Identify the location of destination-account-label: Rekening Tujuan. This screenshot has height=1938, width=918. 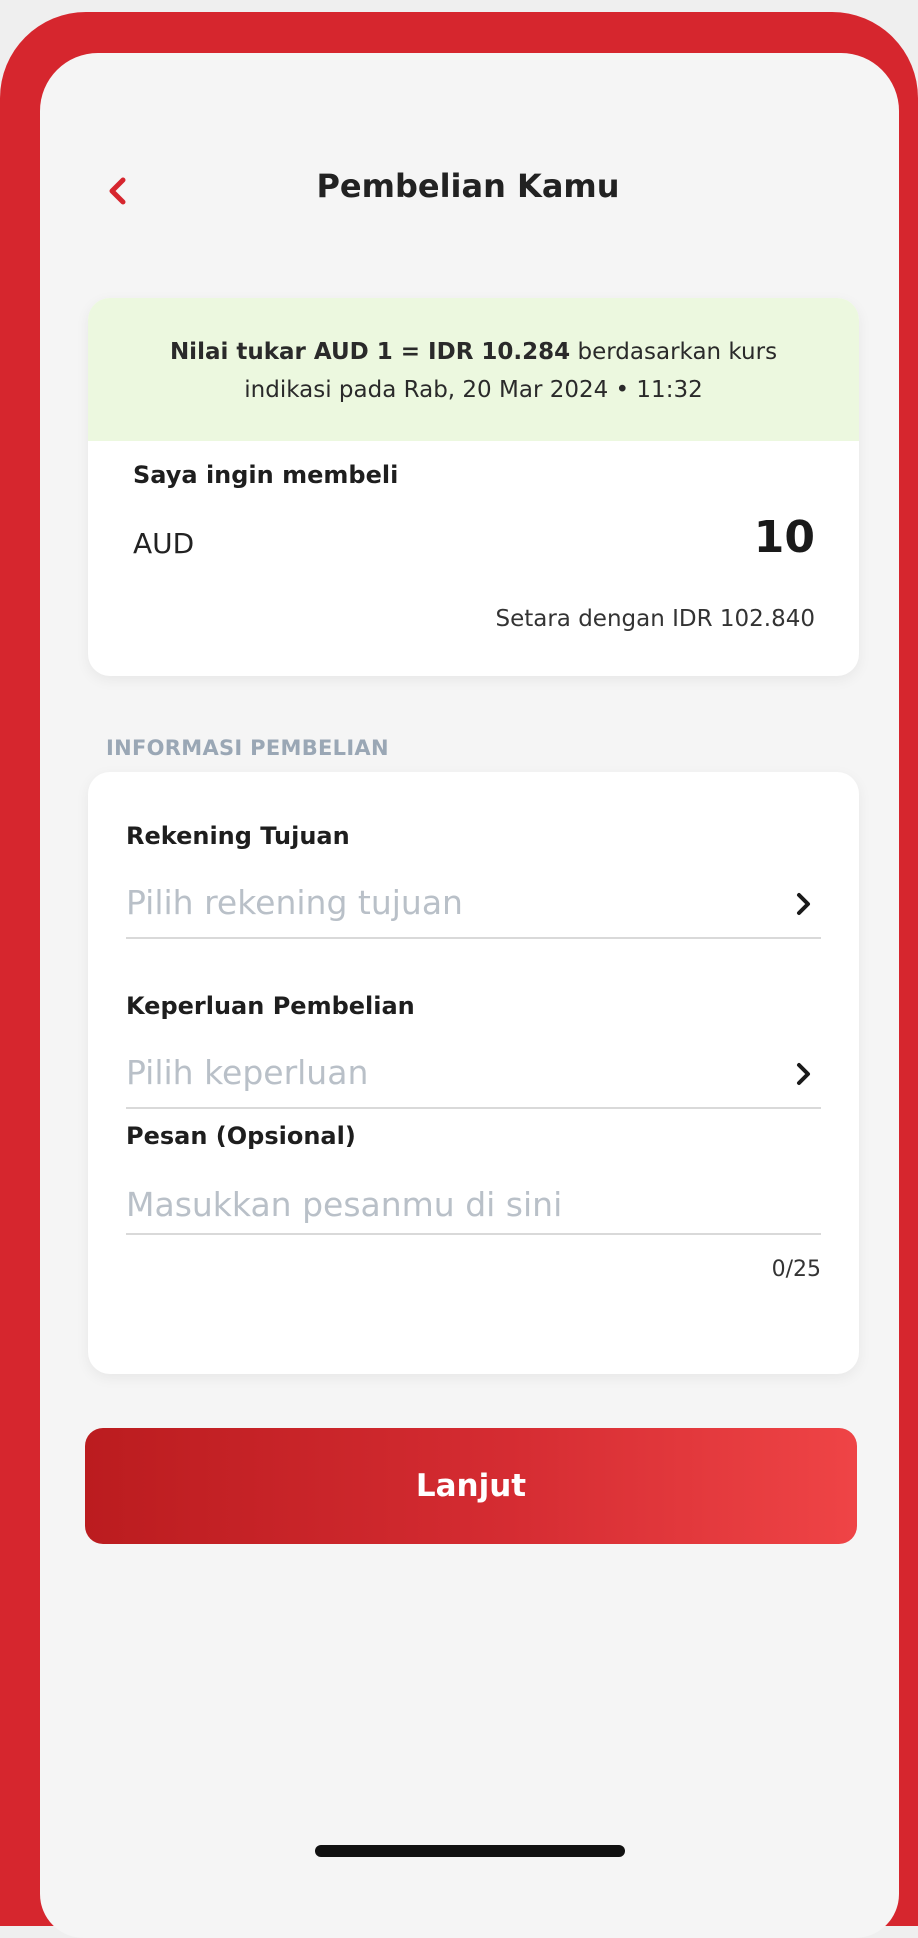
(238, 836).